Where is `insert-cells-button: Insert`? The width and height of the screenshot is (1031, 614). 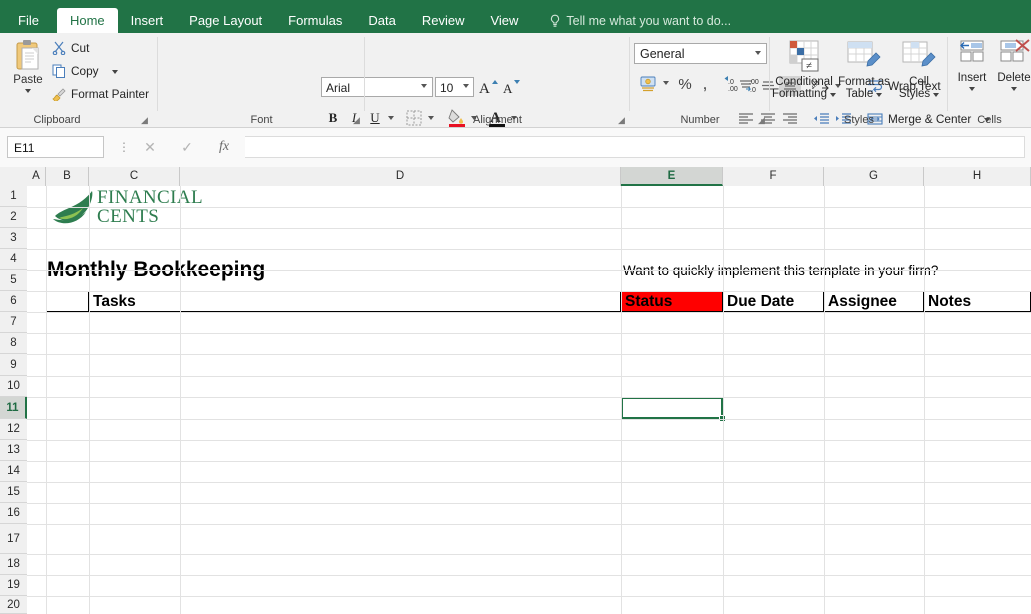 insert-cells-button: Insert is located at coordinates (972, 65).